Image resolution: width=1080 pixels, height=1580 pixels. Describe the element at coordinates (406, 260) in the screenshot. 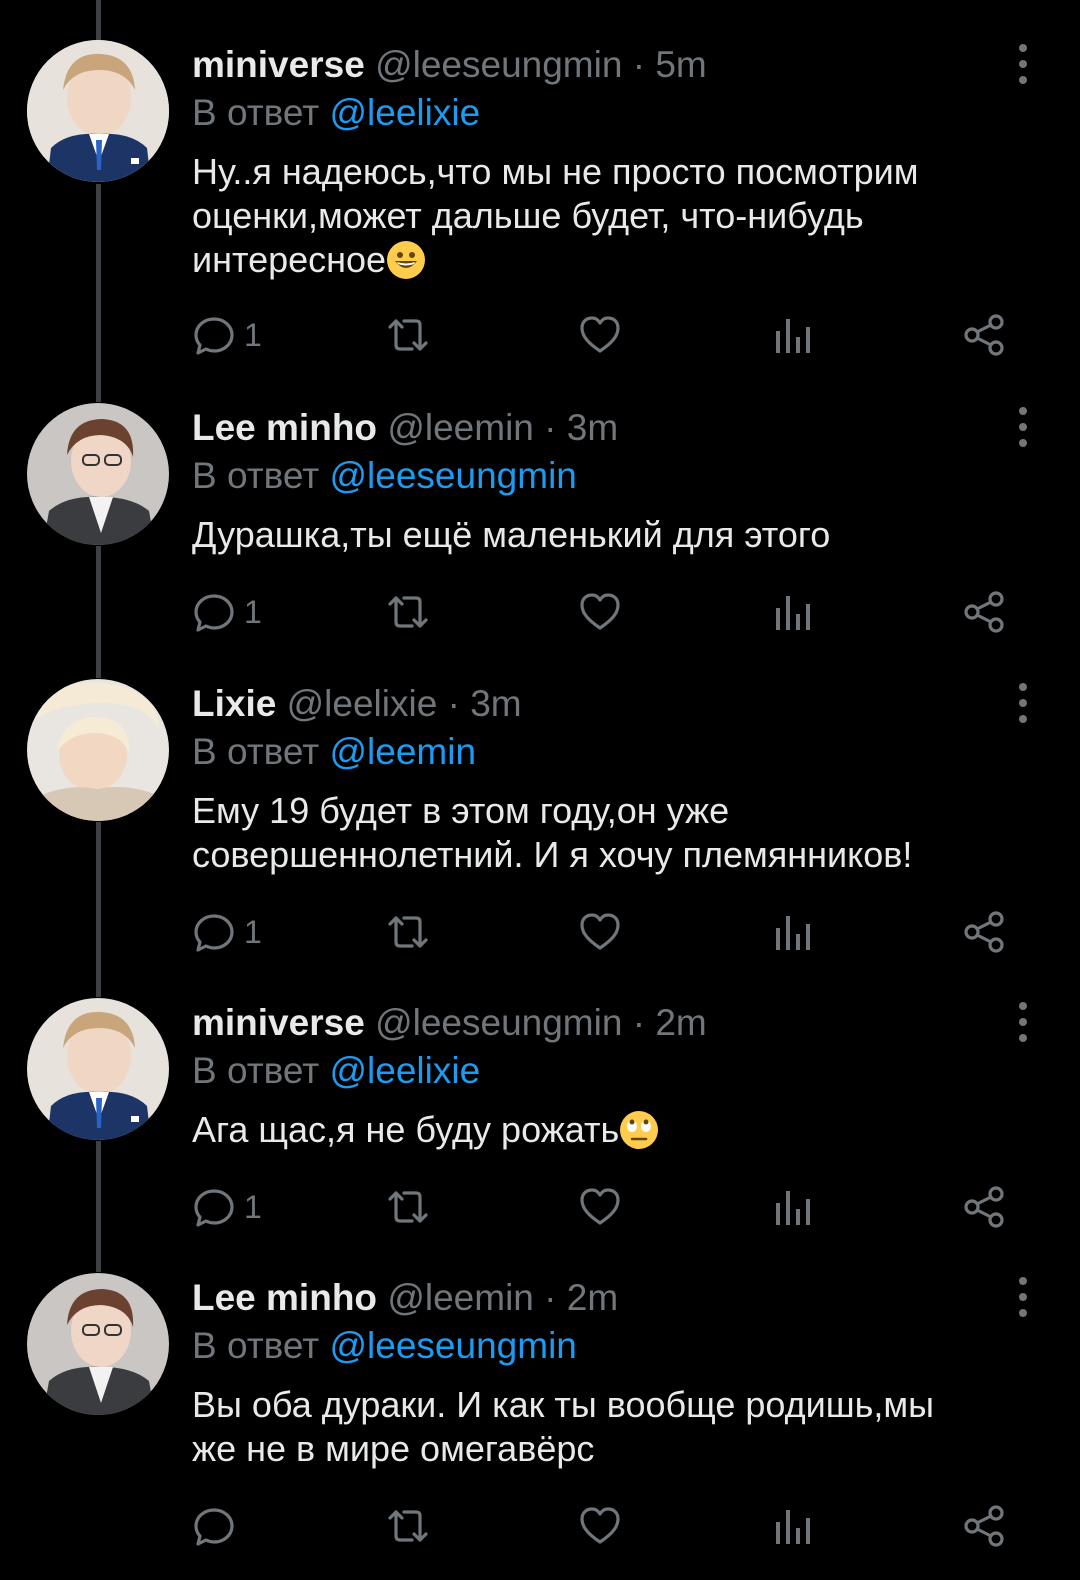

I see `grinning-face-emoji` at that location.